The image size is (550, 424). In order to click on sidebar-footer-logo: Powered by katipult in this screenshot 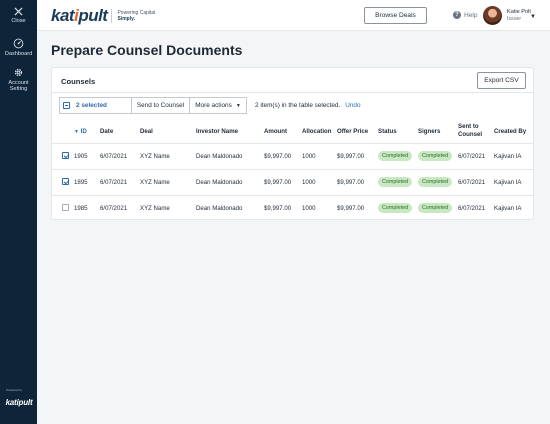, I will do `click(19, 399)`.